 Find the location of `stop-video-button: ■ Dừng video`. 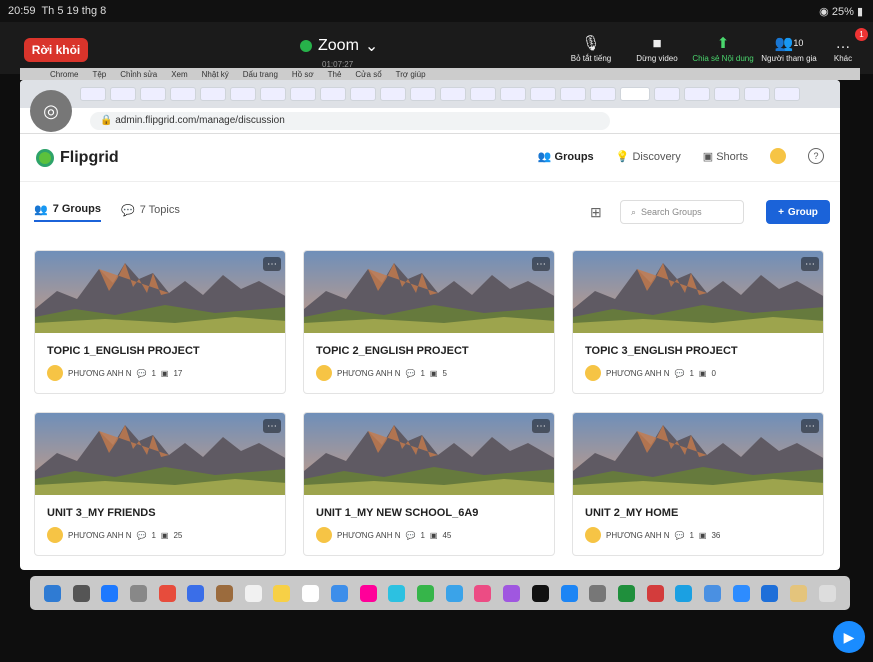

stop-video-button: ■ Dừng video is located at coordinates (657, 48).